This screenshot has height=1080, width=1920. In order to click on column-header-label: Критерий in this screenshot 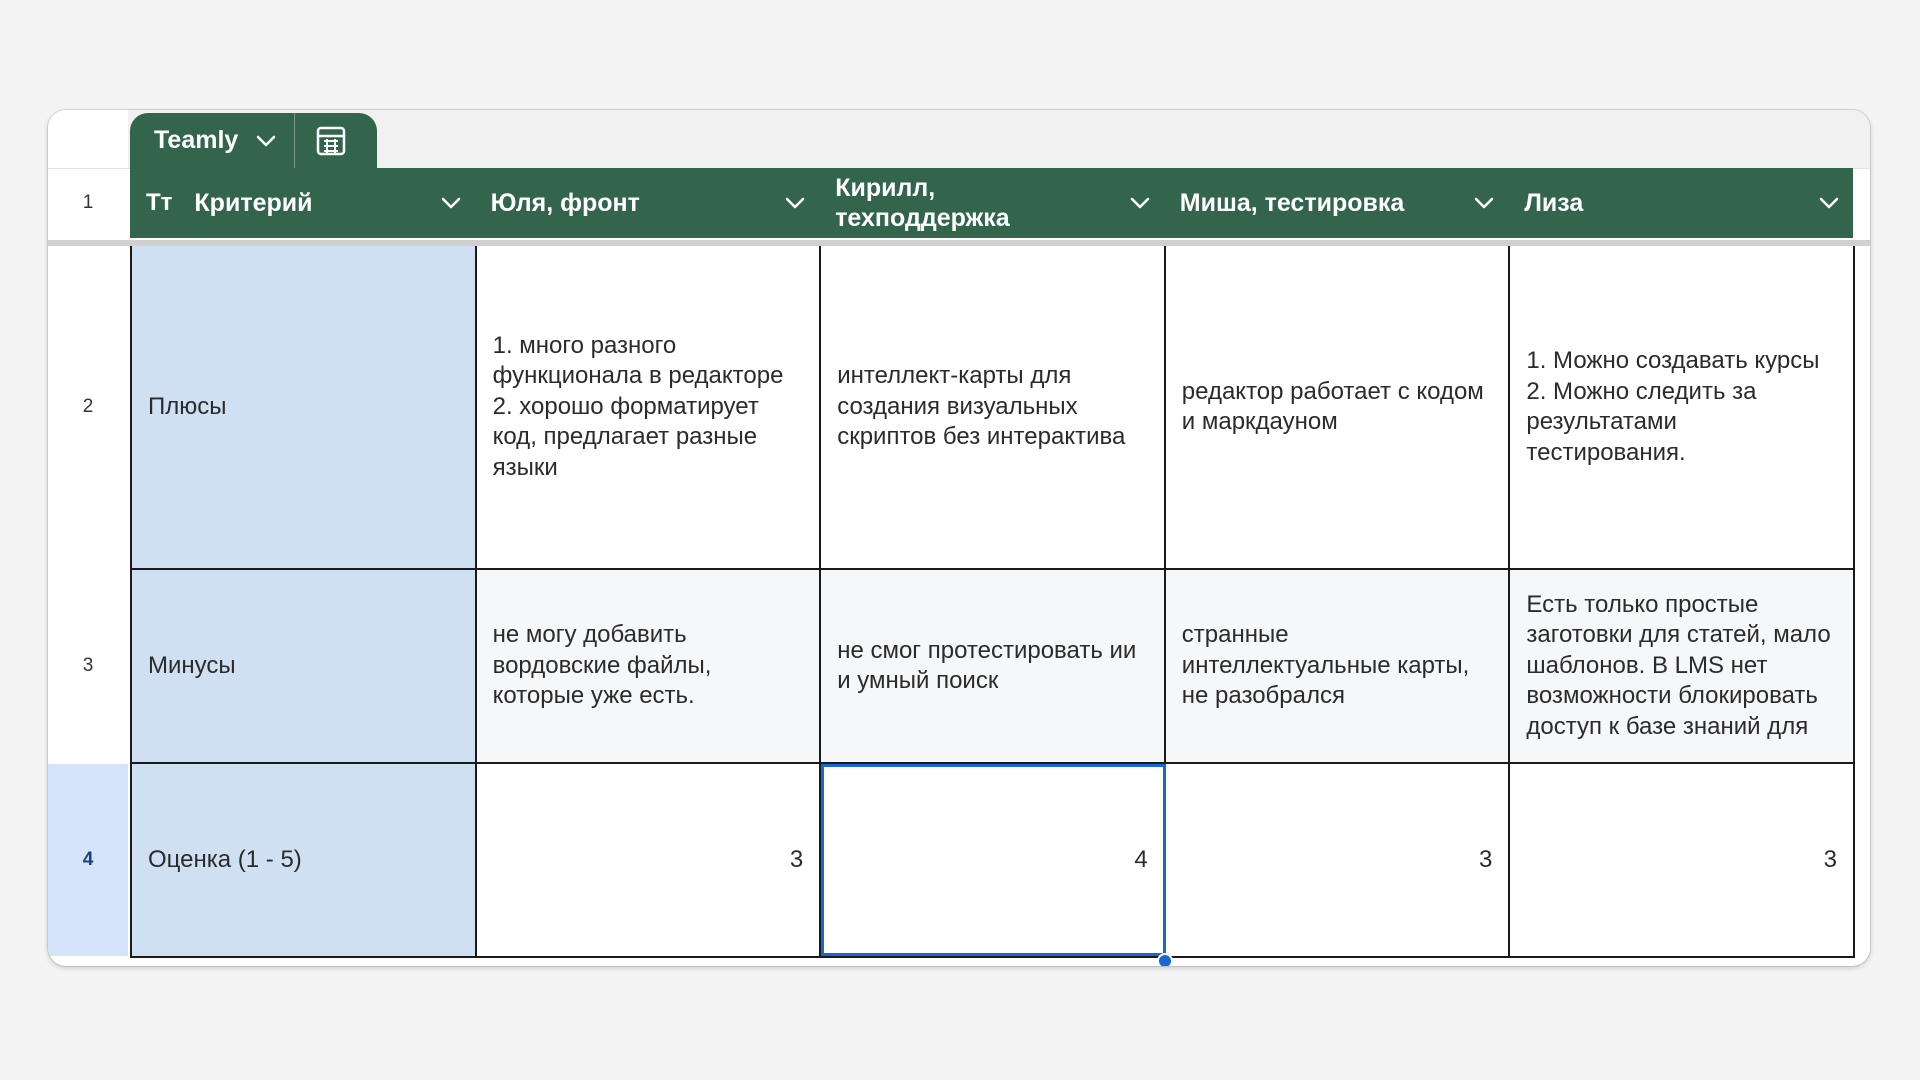, I will do `click(253, 203)`.